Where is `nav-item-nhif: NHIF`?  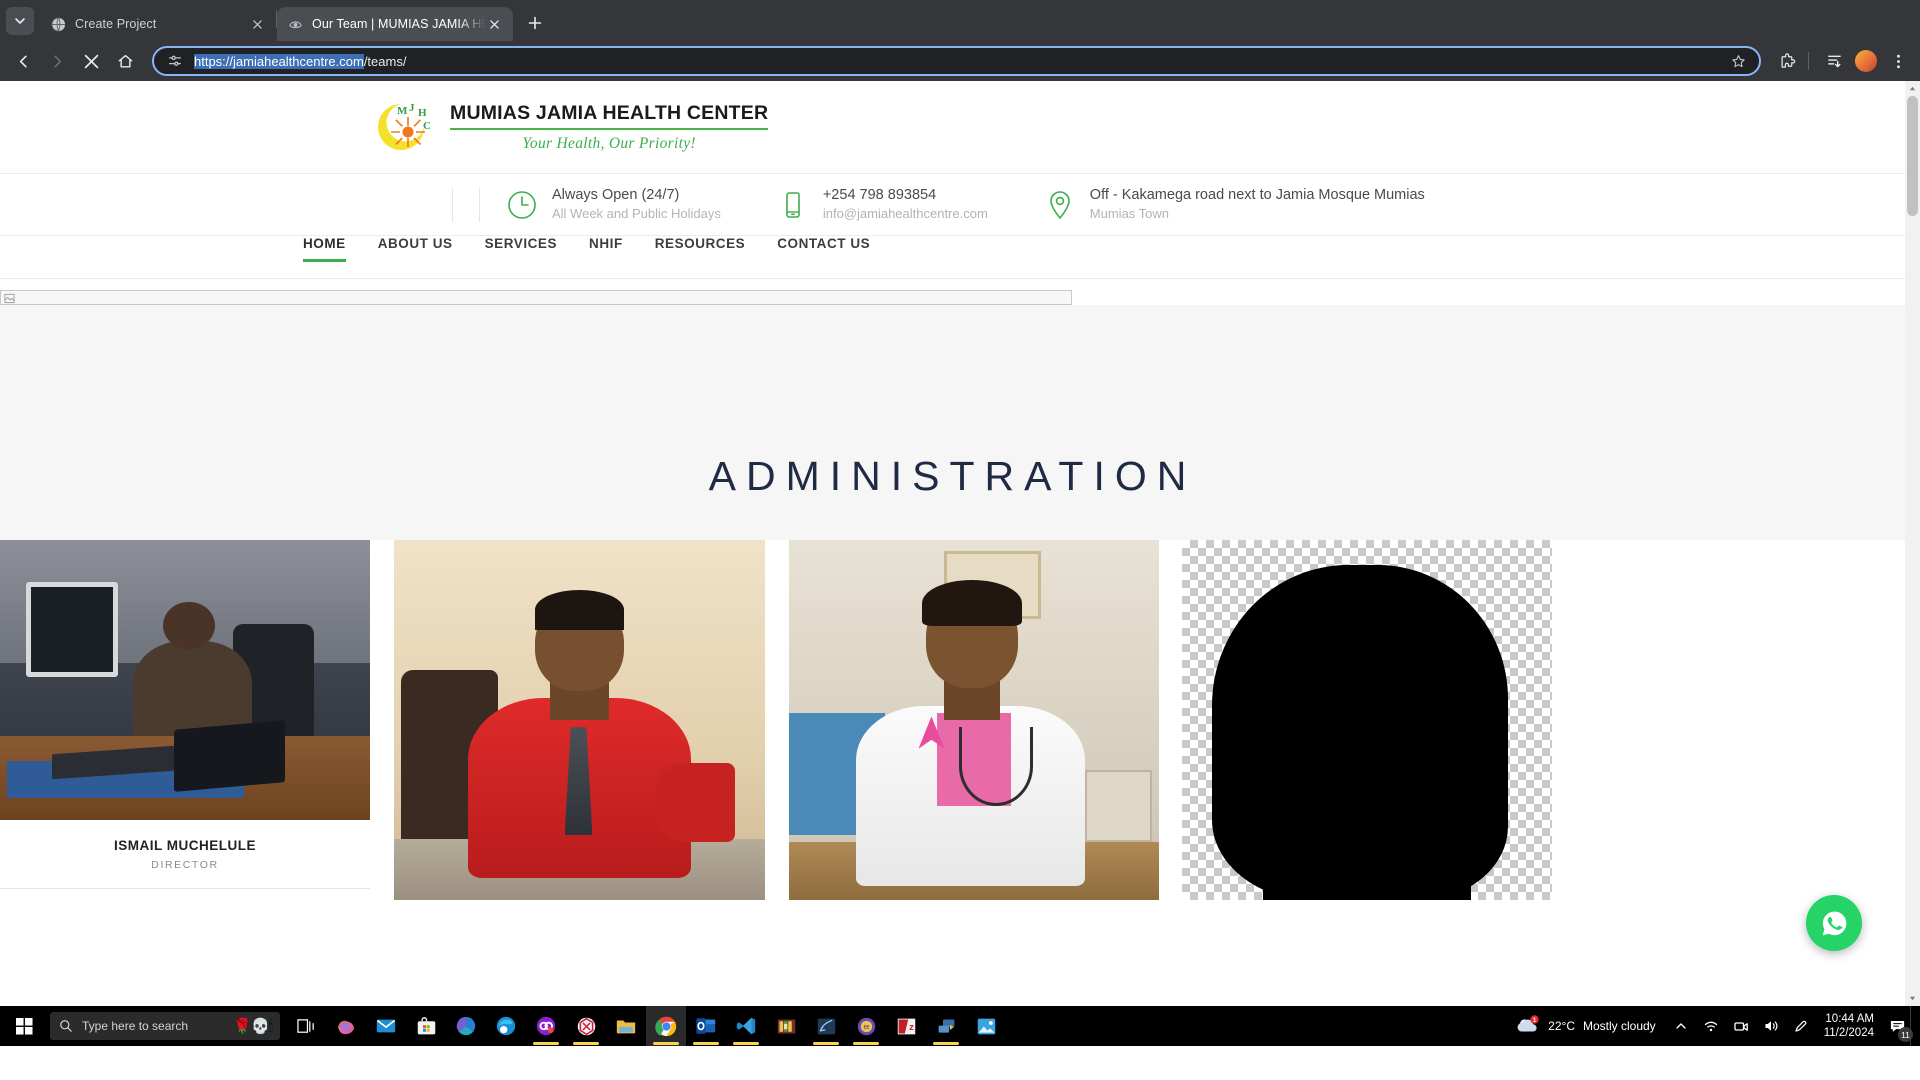
nav-item-nhif: NHIF is located at coordinates (606, 249).